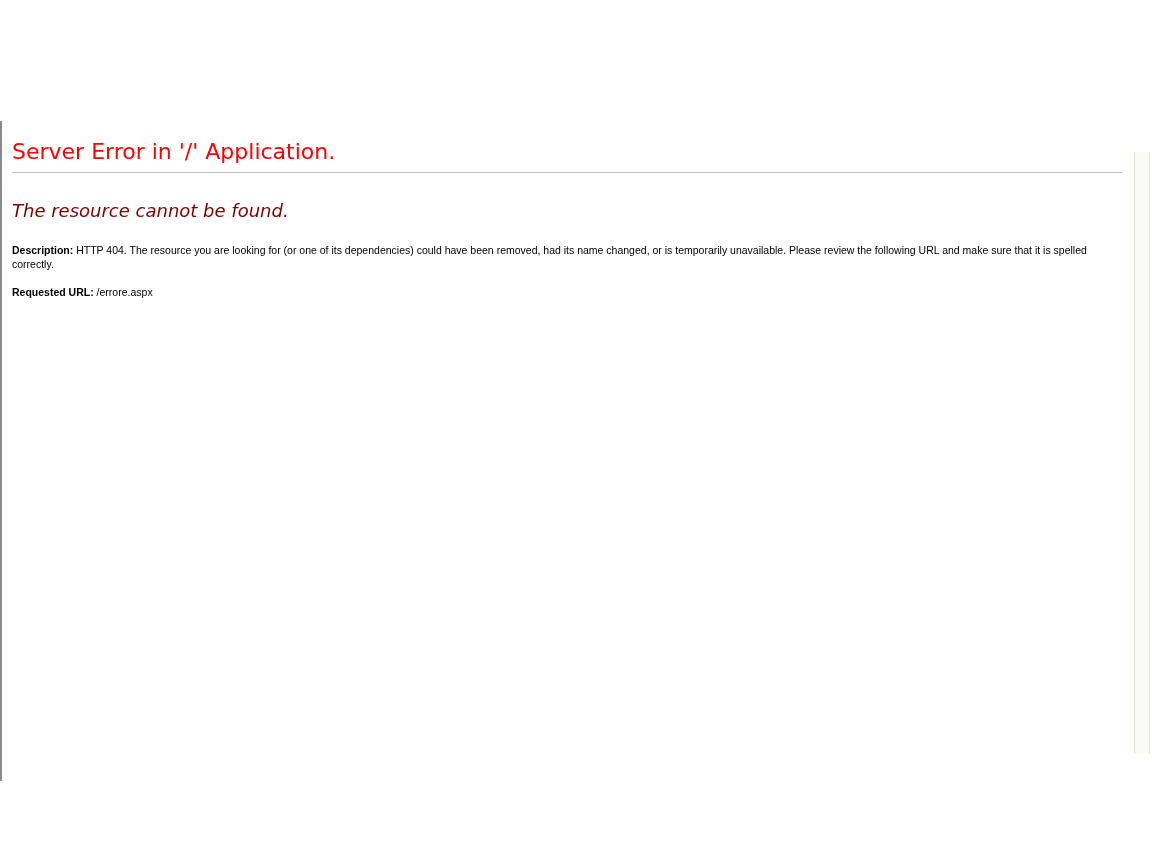  Describe the element at coordinates (550, 257) in the screenshot. I see `error-description: Description: HTTP 404. The resource you are looking for (or one of its dependencies) could have been removed, had its name changed, or is temporarily unavailable. Please review the following URL and make sure that it is spelled correctly.` at that location.